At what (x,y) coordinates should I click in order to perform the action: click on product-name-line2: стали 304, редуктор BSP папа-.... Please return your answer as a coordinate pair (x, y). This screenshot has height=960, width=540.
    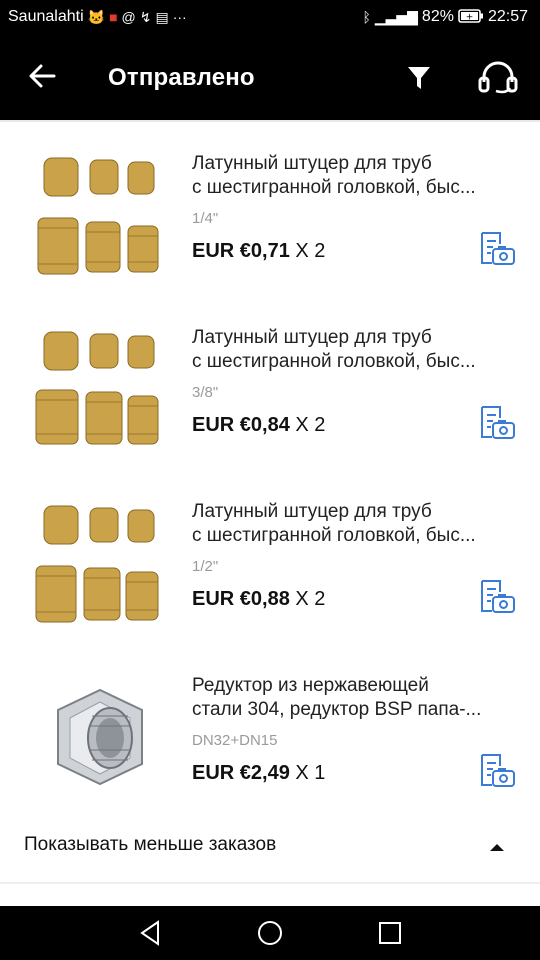
    Looking at the image, I should click on (337, 709).